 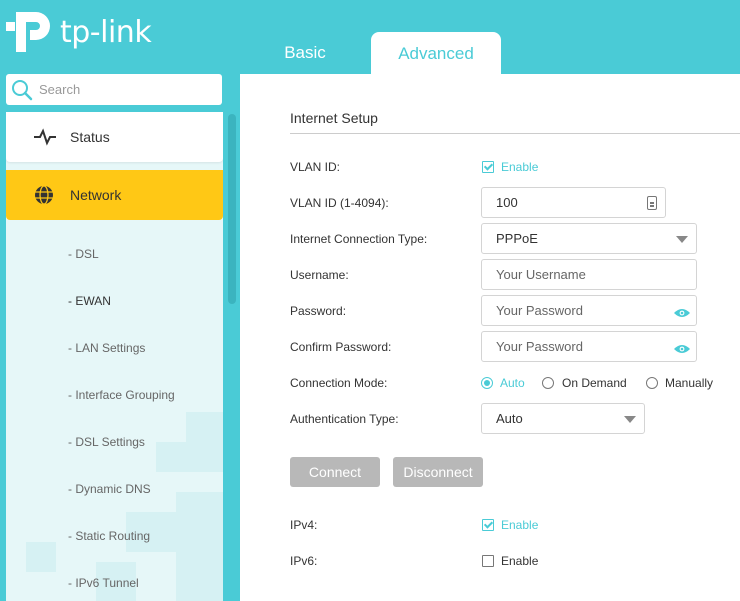 What do you see at coordinates (589, 274) in the screenshot?
I see `username-input: Your Username` at bounding box center [589, 274].